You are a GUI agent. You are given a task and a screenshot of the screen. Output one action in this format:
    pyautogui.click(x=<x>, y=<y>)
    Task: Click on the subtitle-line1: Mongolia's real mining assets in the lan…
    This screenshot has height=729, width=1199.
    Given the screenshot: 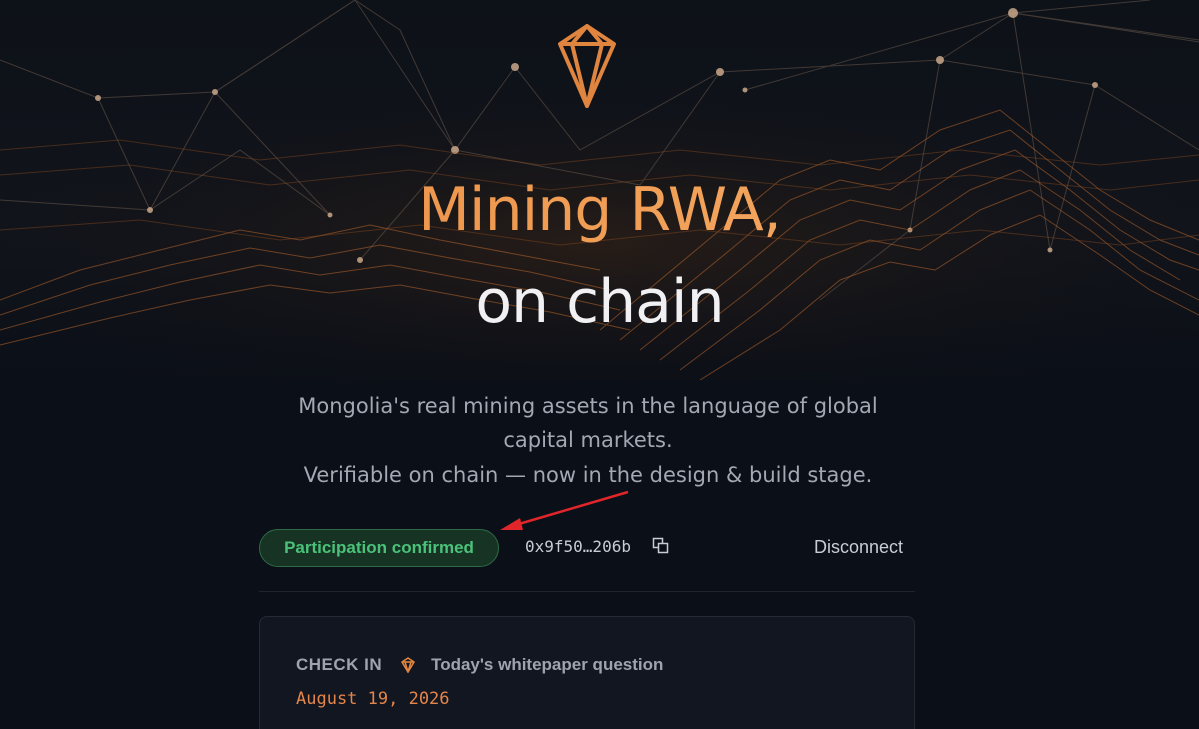 What is the action you would take?
    pyautogui.click(x=588, y=406)
    